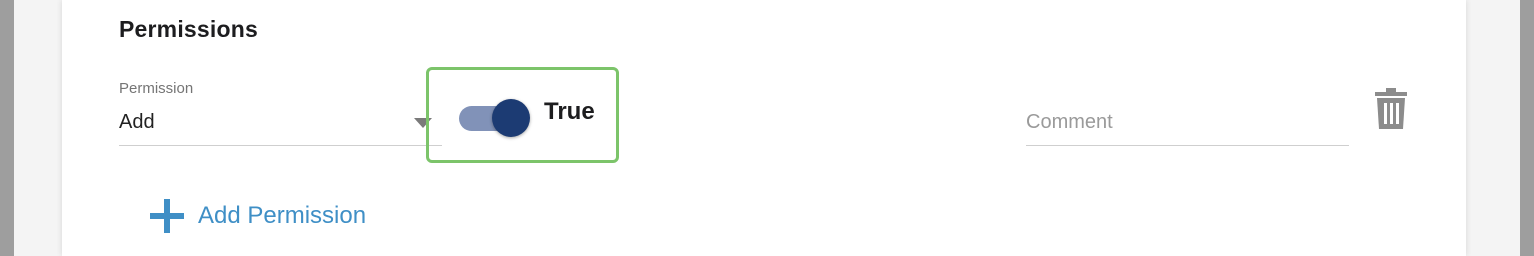 Image resolution: width=1534 pixels, height=256 pixels. Describe the element at coordinates (156, 88) in the screenshot. I see `permission-label: Permission` at that location.